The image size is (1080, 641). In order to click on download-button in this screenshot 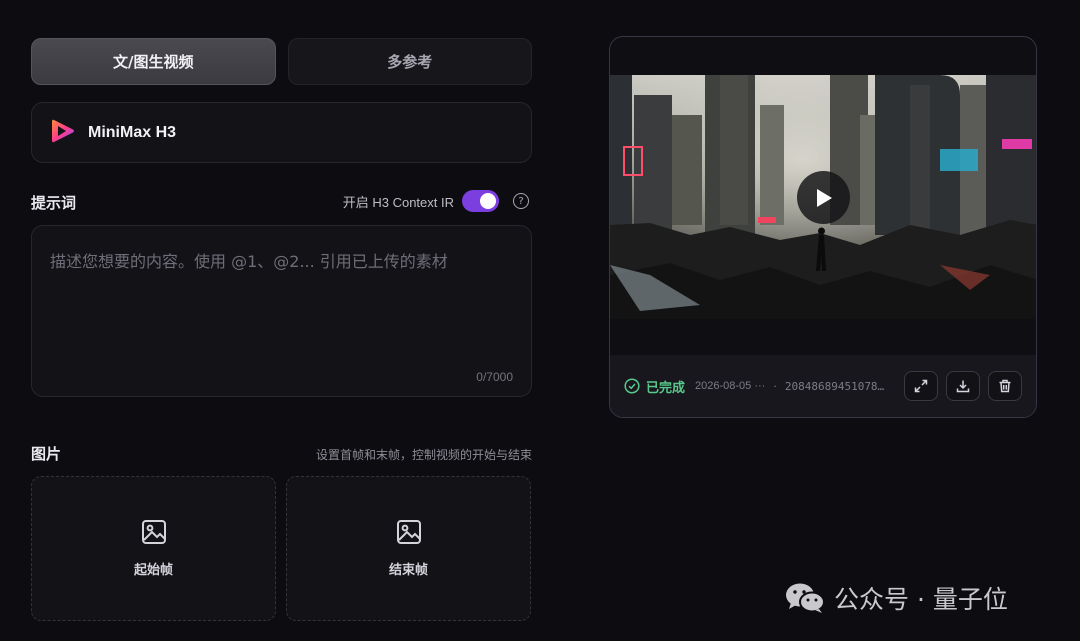, I will do `click(963, 386)`.